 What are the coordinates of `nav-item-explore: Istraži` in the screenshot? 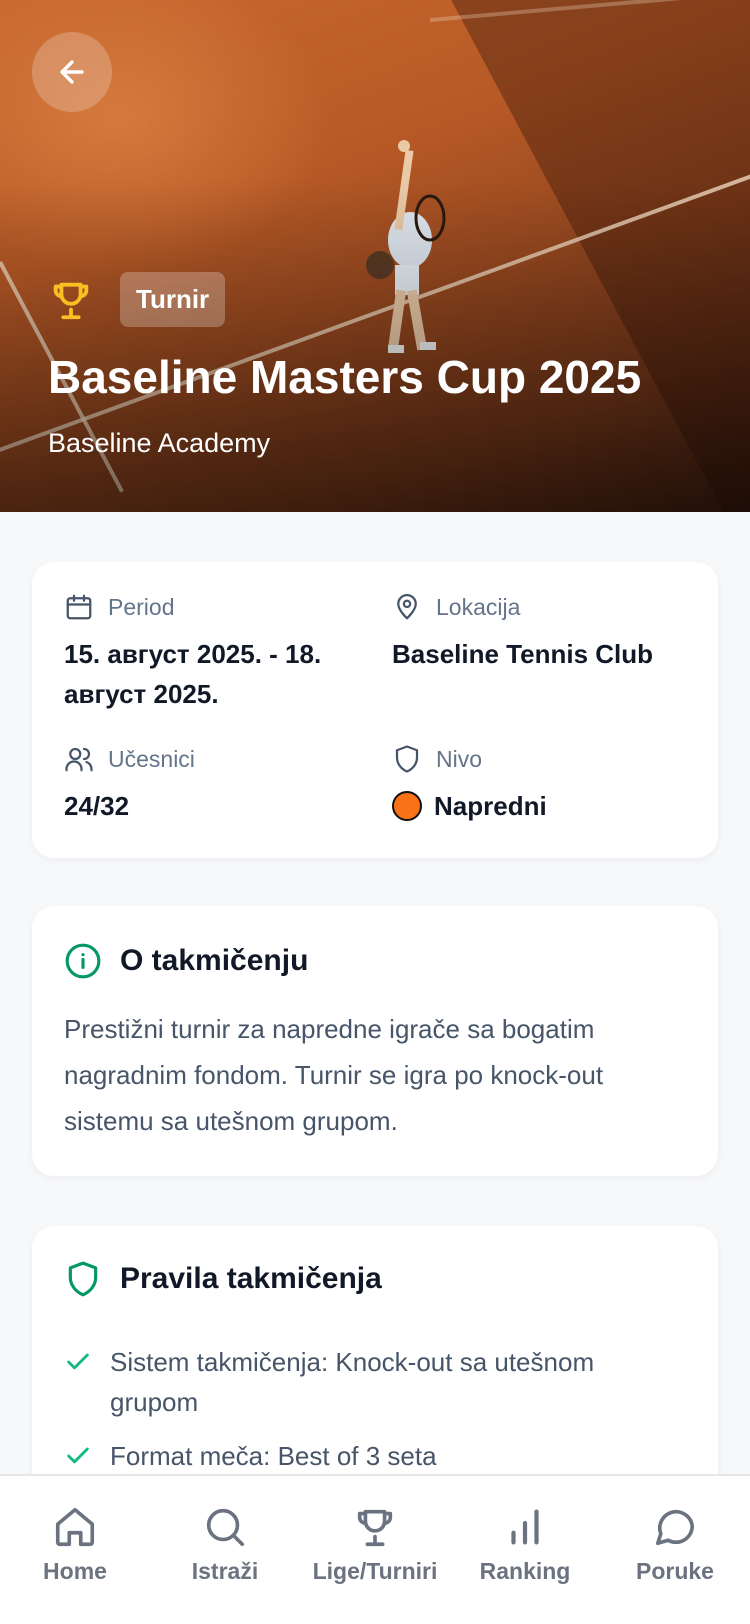 It's located at (225, 1564).